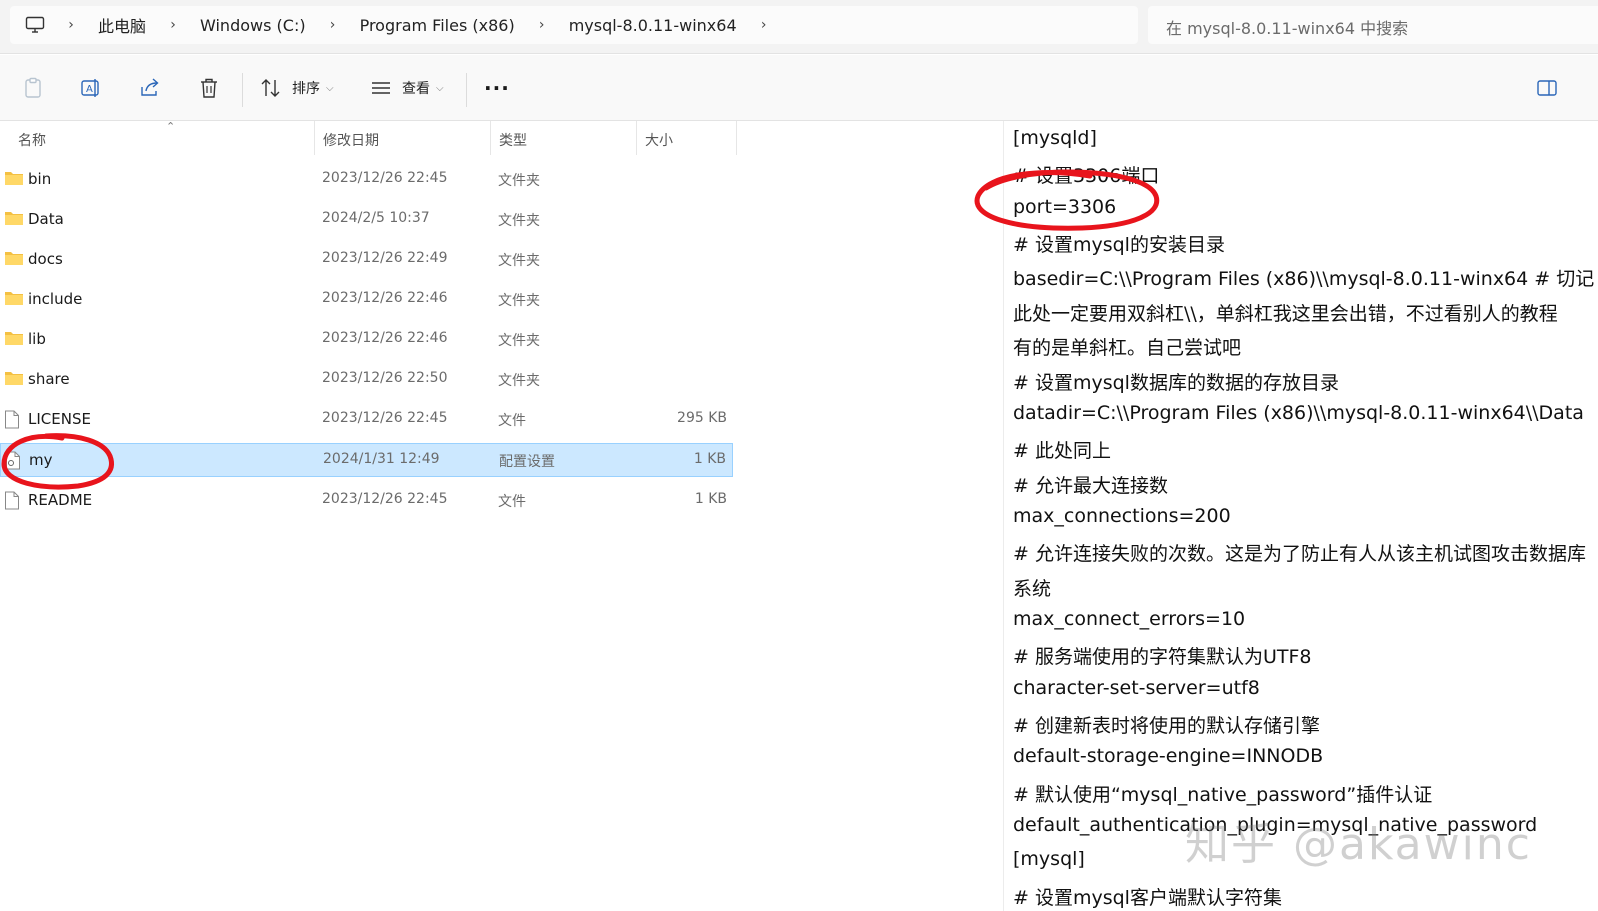 The height and width of the screenshot is (911, 1598). What do you see at coordinates (385, 338) in the screenshot?
I see `file-date: 2023/12/26 22:46` at bounding box center [385, 338].